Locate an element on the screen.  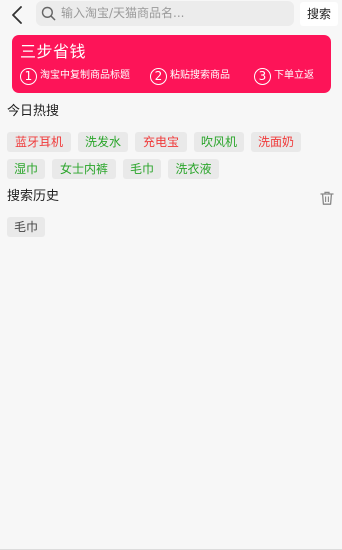
hot-tag: 洗面奶 is located at coordinates (276, 142).